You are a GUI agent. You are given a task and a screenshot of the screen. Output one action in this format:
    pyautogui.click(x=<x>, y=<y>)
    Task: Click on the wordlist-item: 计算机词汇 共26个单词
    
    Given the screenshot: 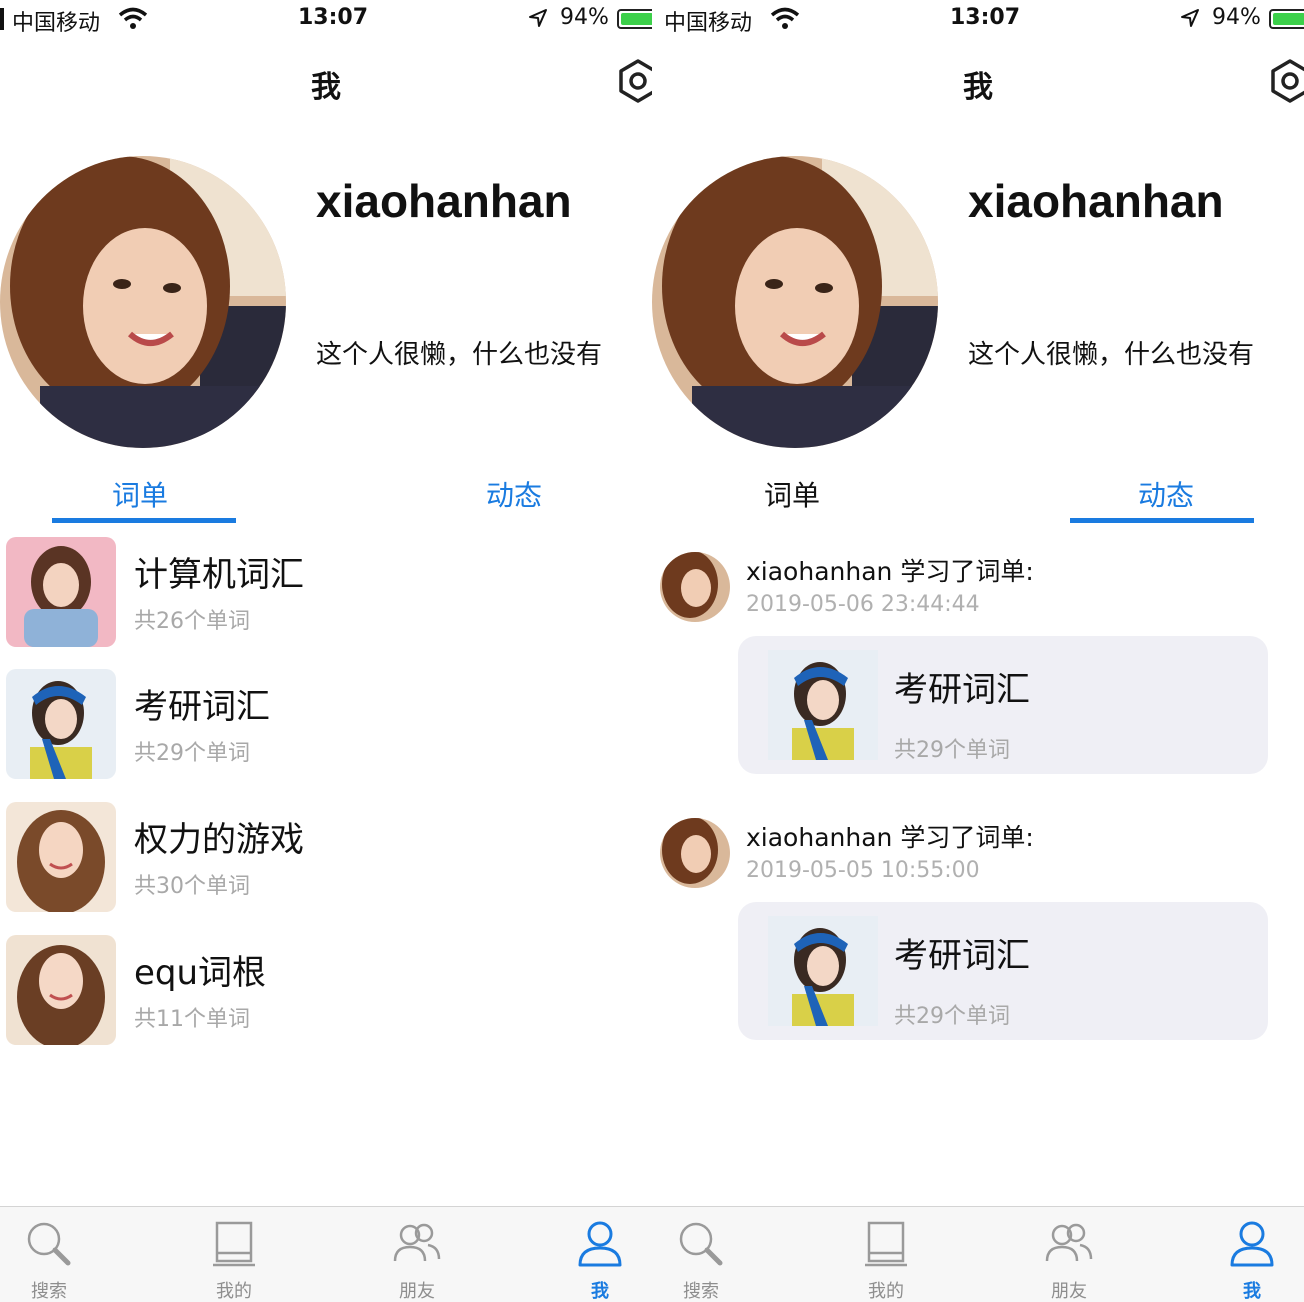 What is the action you would take?
    pyautogui.click(x=326, y=593)
    